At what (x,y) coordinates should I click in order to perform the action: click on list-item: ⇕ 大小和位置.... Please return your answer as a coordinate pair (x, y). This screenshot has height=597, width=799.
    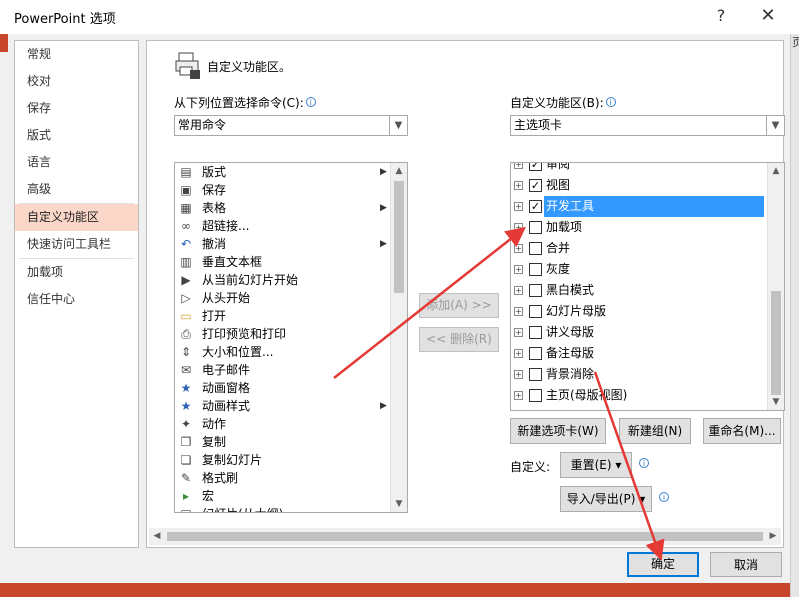
    Looking at the image, I should click on (291, 352).